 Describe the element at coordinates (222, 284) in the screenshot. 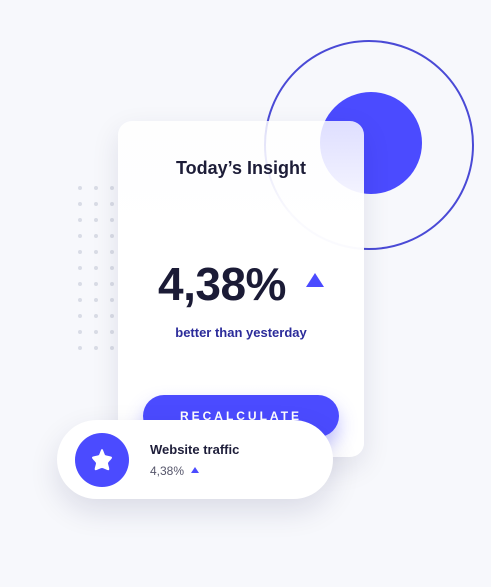

I see `insight-metric-value: 4,38%` at that location.